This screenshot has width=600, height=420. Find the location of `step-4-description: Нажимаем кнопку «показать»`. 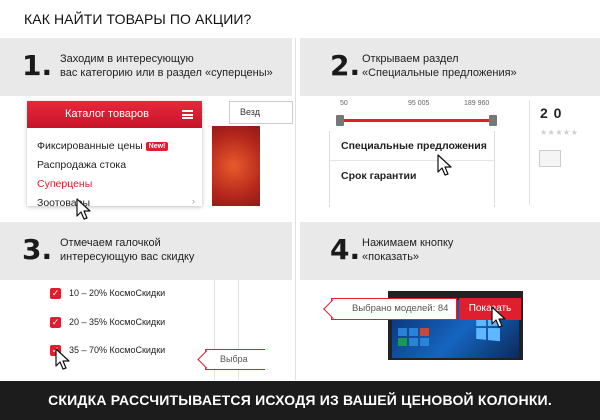

step-4-description: Нажимаем кнопку «показать» is located at coordinates (481, 250).